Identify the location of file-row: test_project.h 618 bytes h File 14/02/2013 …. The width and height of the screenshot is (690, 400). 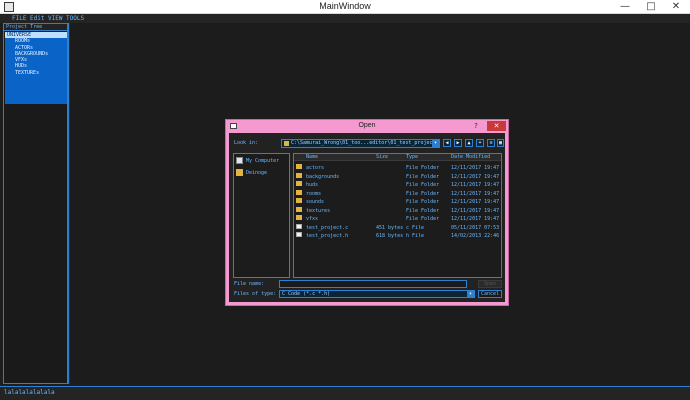
(397, 236).